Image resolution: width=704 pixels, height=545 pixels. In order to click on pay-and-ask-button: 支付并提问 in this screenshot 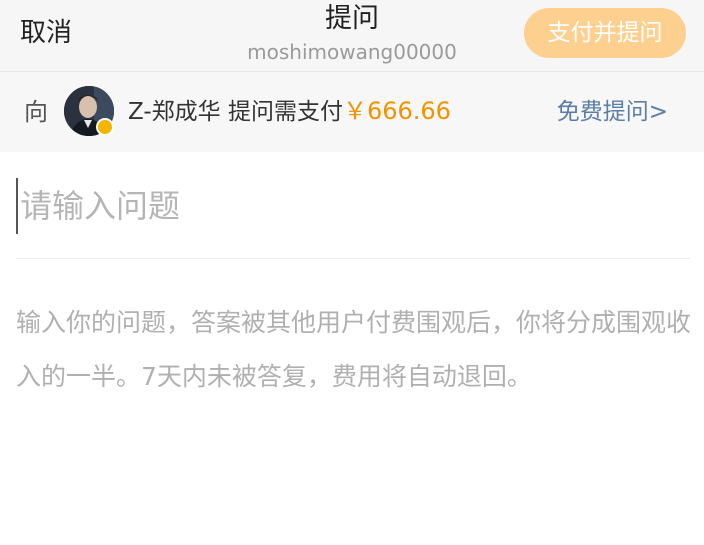, I will do `click(605, 33)`.